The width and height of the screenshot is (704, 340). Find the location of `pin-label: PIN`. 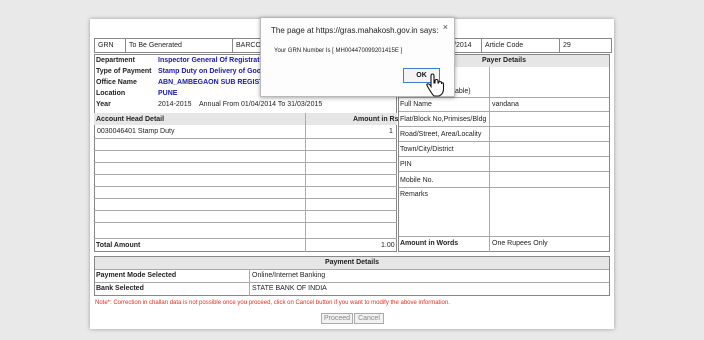

pin-label: PIN is located at coordinates (406, 164).